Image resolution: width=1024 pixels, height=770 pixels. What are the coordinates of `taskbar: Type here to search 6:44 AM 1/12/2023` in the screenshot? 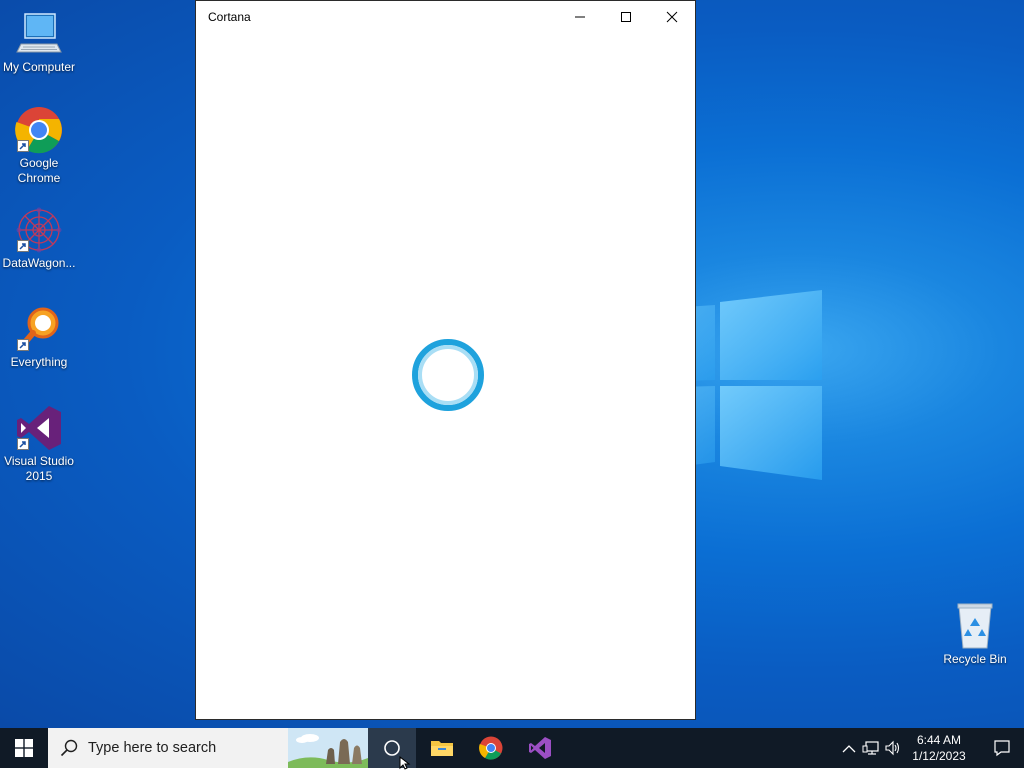 It's located at (512, 748).